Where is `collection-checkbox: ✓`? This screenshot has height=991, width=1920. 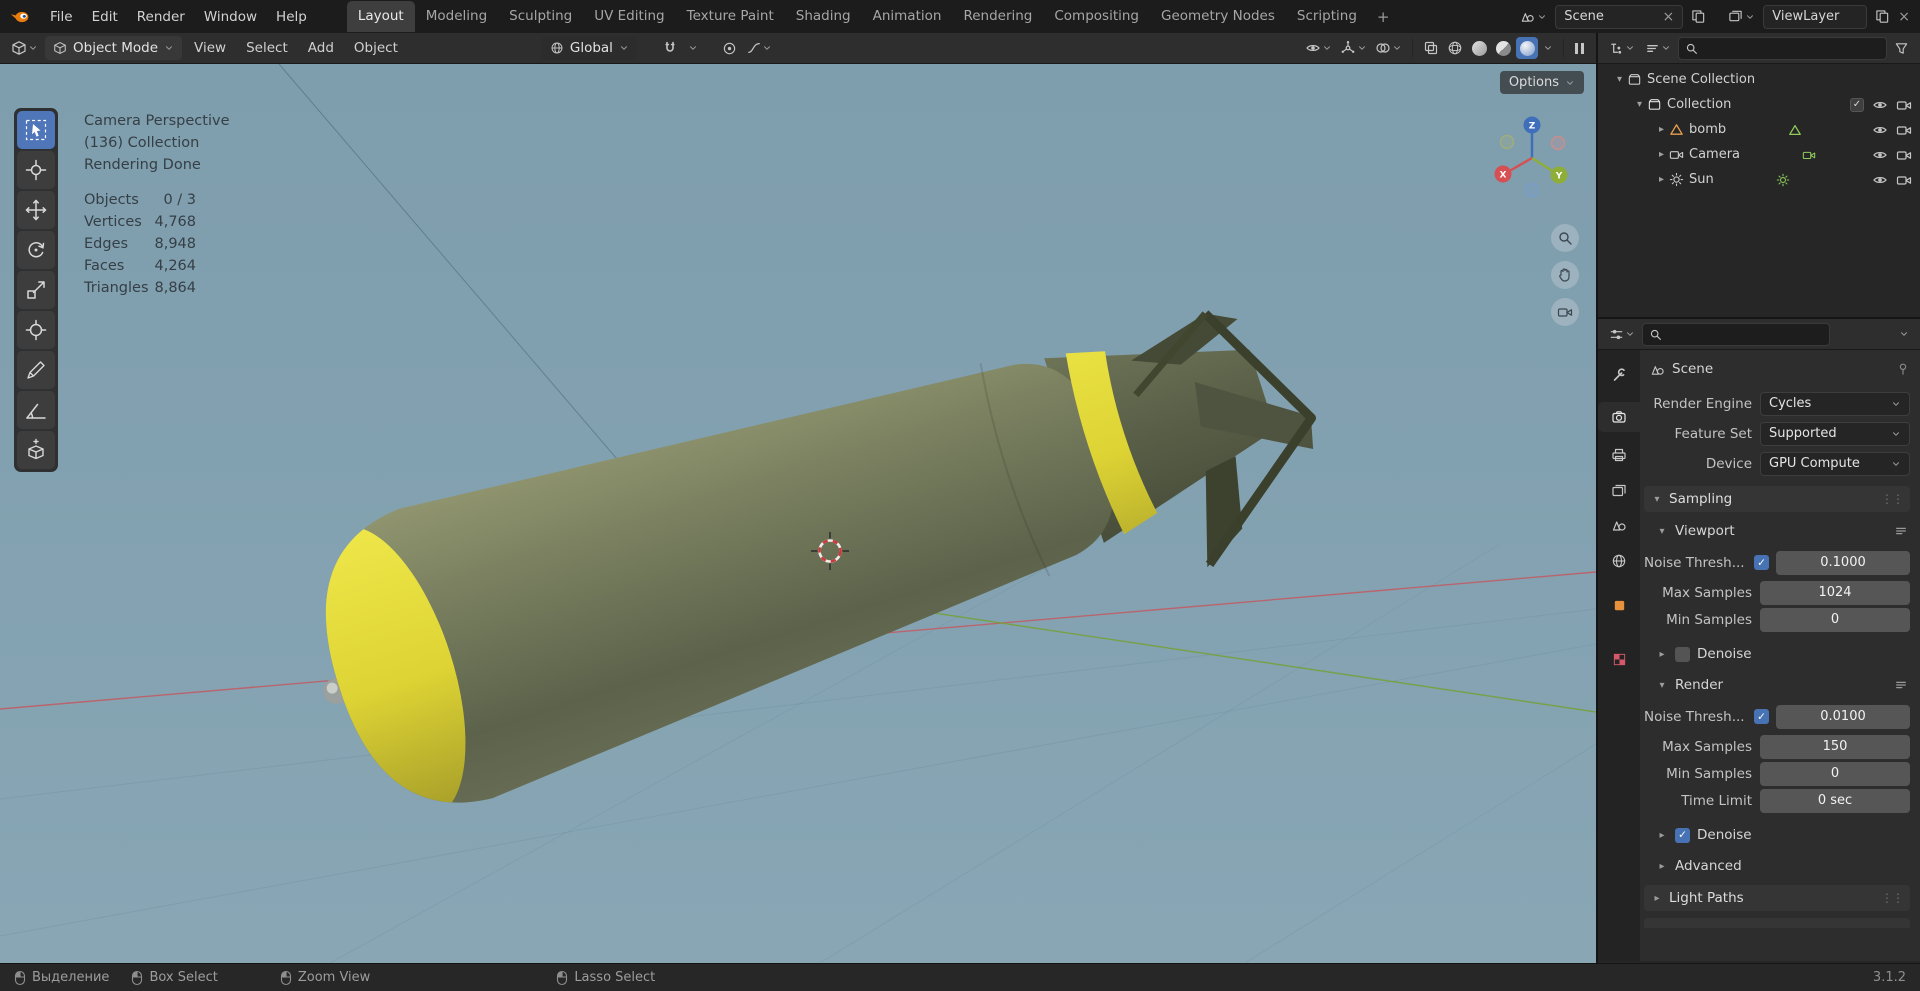
collection-checkbox: ✓ is located at coordinates (1857, 104).